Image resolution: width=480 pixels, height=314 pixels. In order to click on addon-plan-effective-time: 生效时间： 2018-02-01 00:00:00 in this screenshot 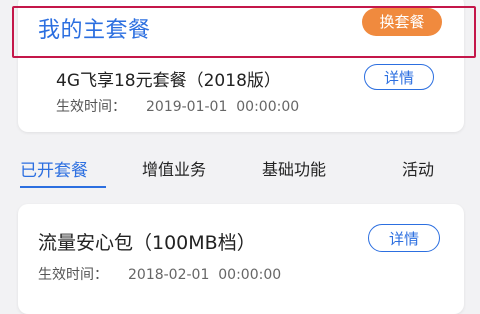, I will do `click(159, 274)`.